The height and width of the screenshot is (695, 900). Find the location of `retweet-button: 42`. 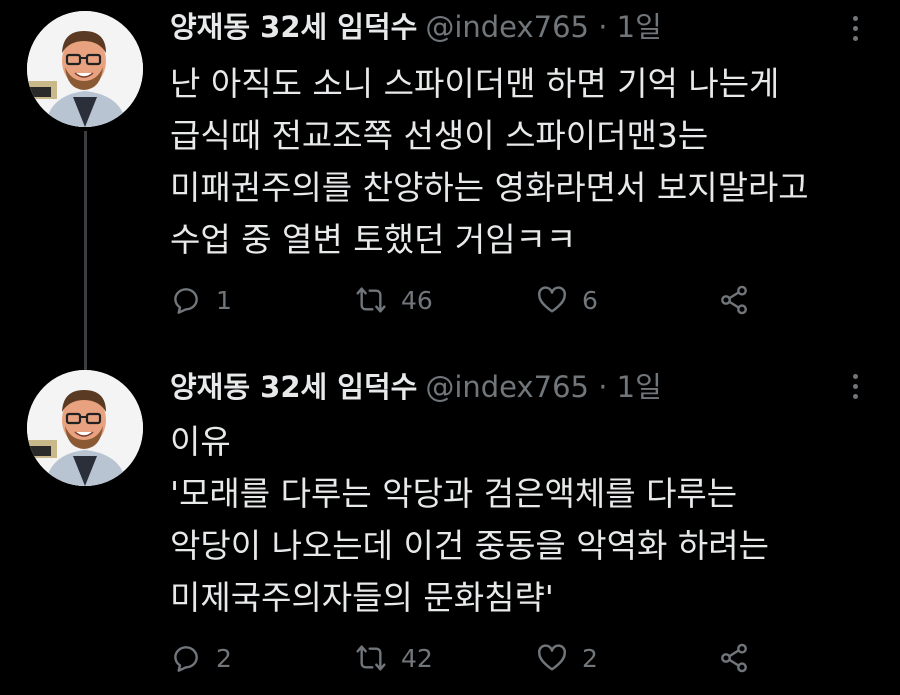

retweet-button: 42 is located at coordinates (394, 658).